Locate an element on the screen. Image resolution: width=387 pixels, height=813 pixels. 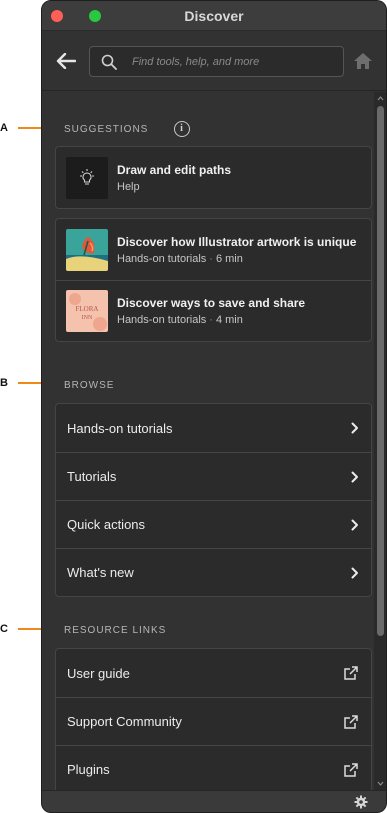
resource-link-plugins: Plugins is located at coordinates (213, 767).